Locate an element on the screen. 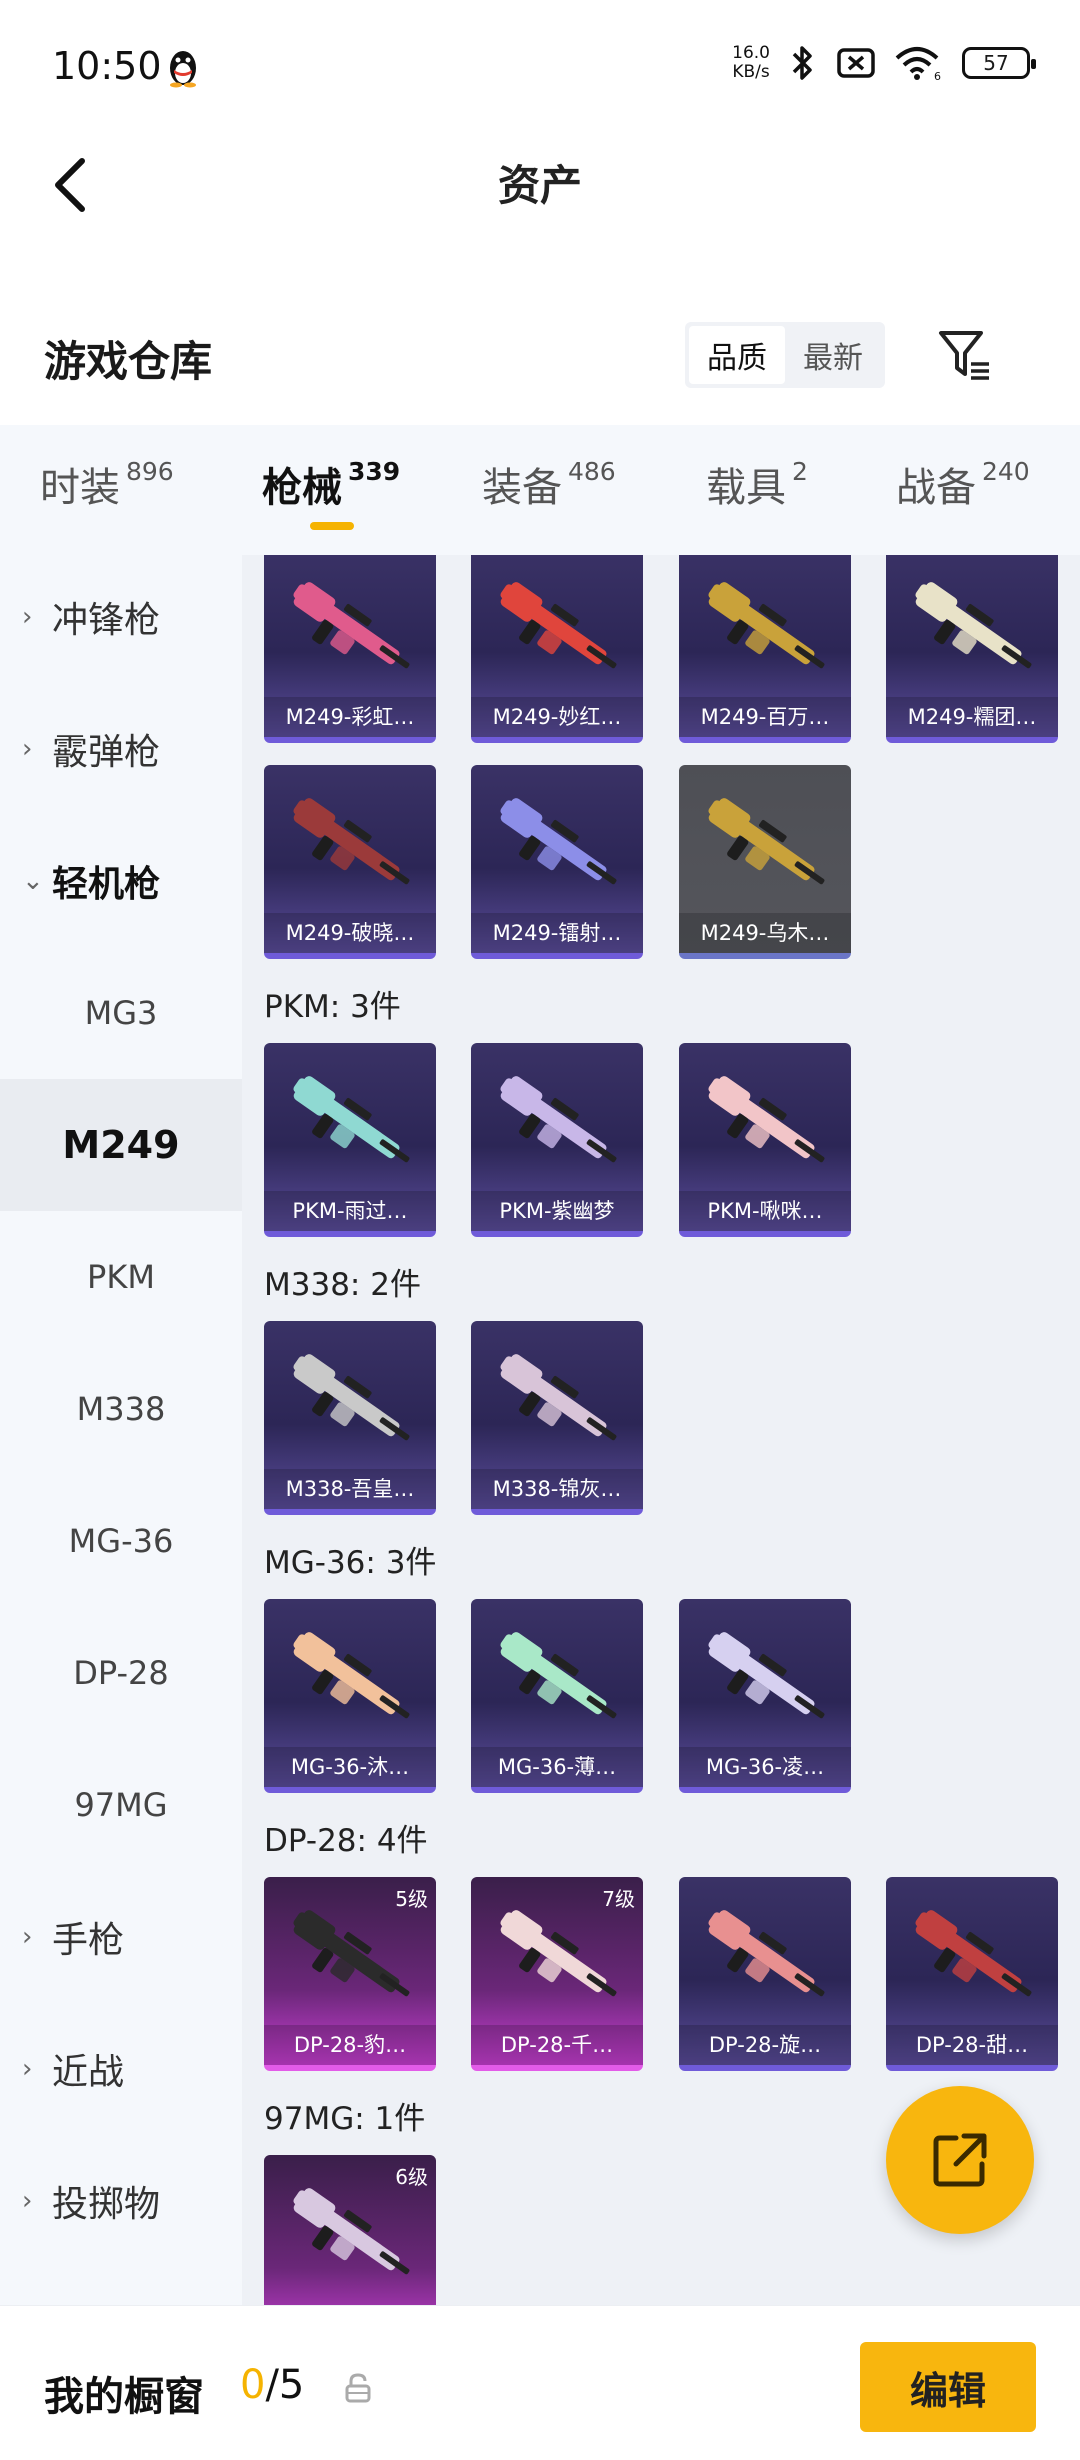  external-link-icon is located at coordinates (960, 2160).